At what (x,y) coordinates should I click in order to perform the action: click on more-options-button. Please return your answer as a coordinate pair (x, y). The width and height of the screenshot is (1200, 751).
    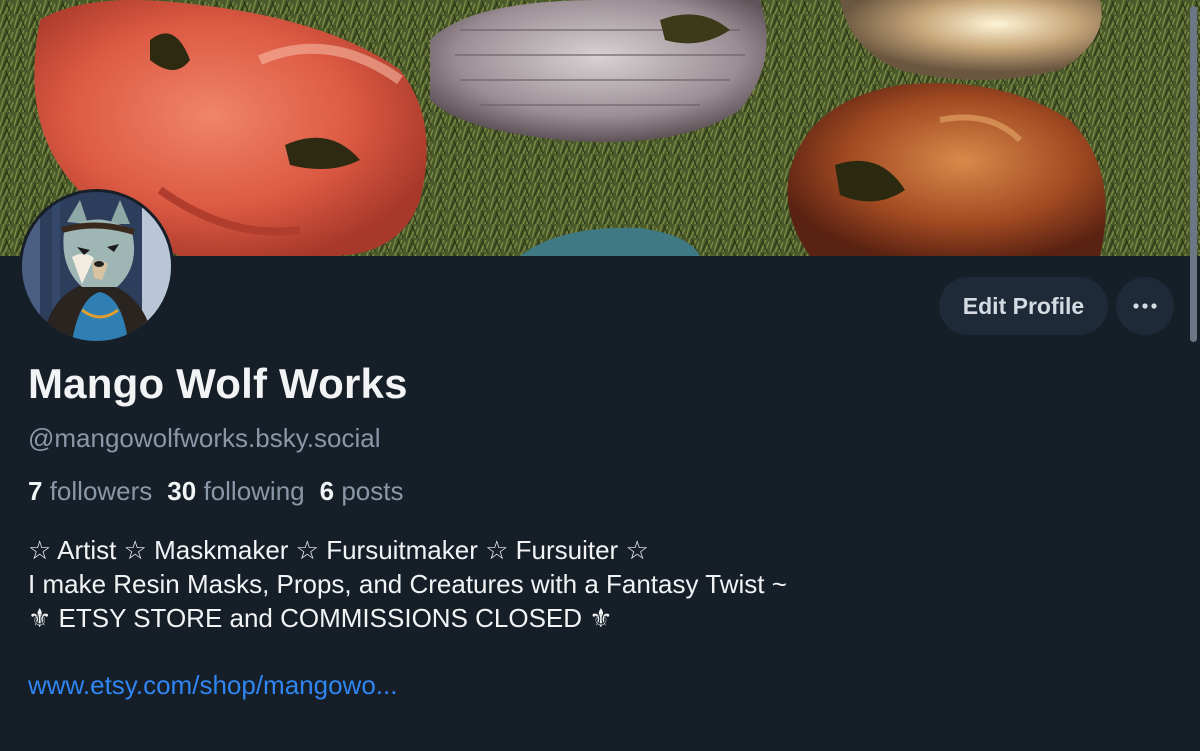
    Looking at the image, I should click on (1145, 306).